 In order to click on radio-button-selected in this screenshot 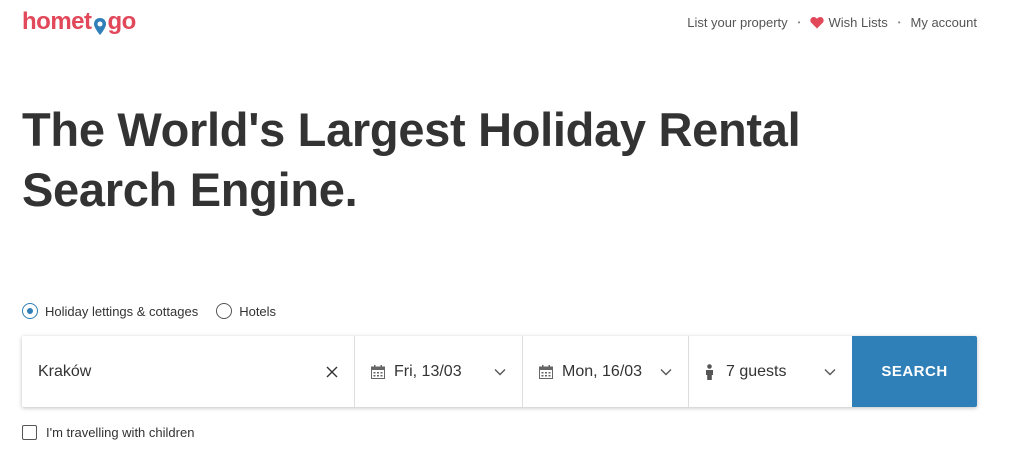, I will do `click(30, 311)`.